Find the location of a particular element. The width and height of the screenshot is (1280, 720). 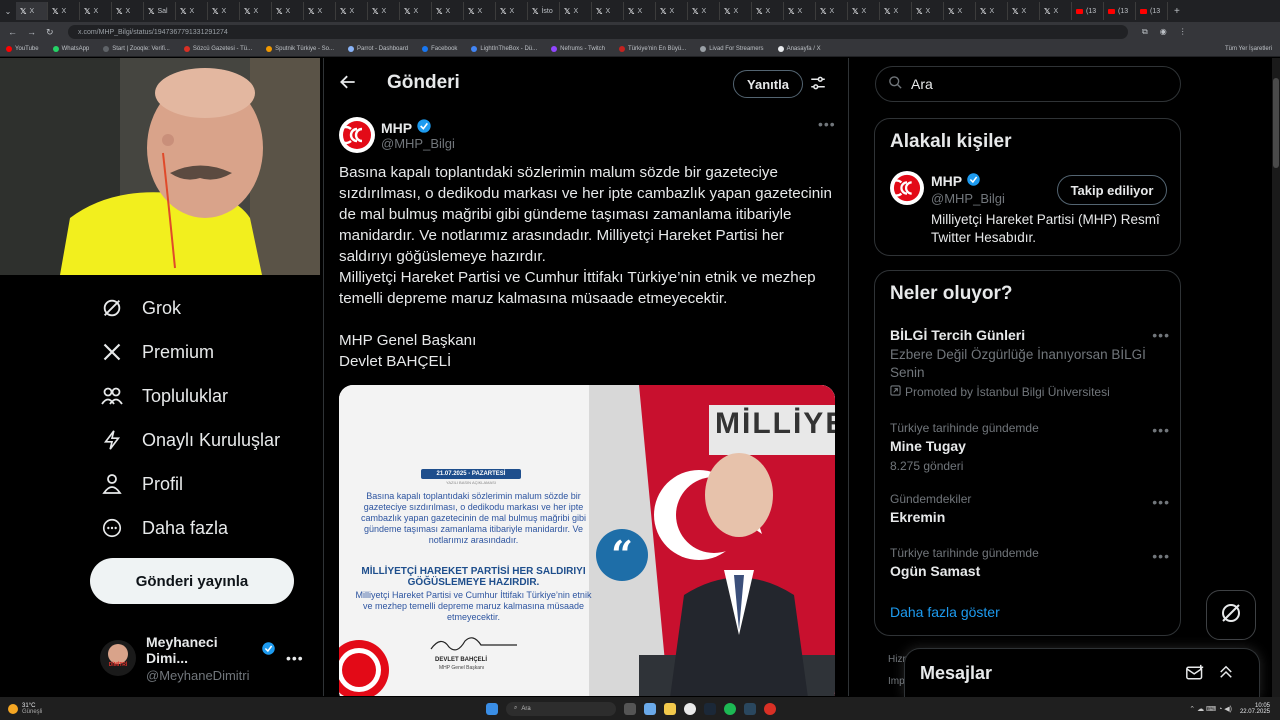

taskbar-search: ⌕ Ara is located at coordinates (561, 708).